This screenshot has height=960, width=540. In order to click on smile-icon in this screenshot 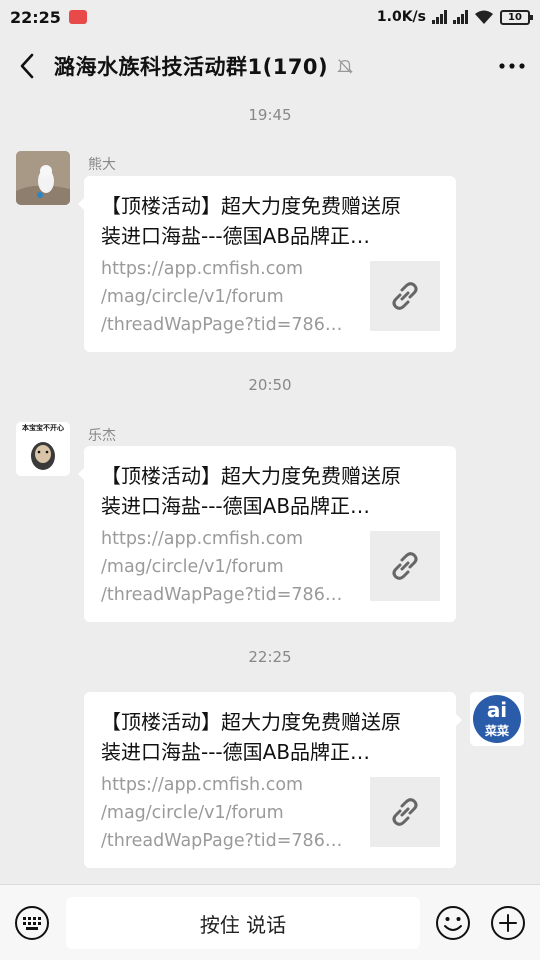, I will do `click(453, 923)`.